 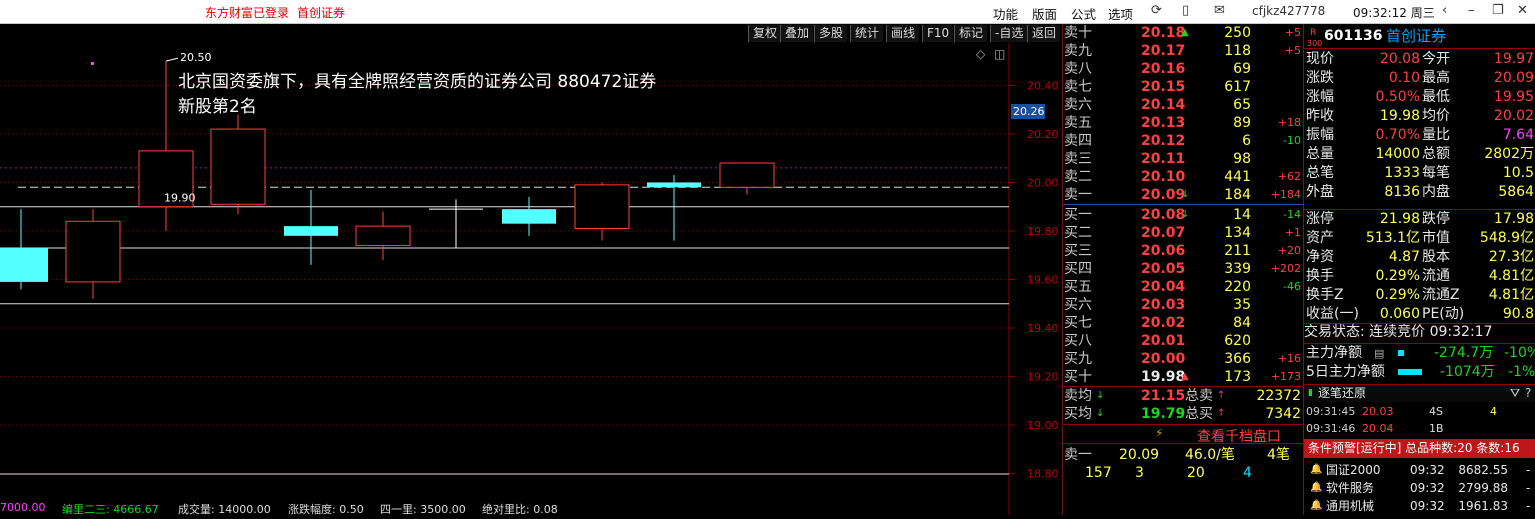 I want to click on menu-options: 选项, so click(x=1120, y=13).